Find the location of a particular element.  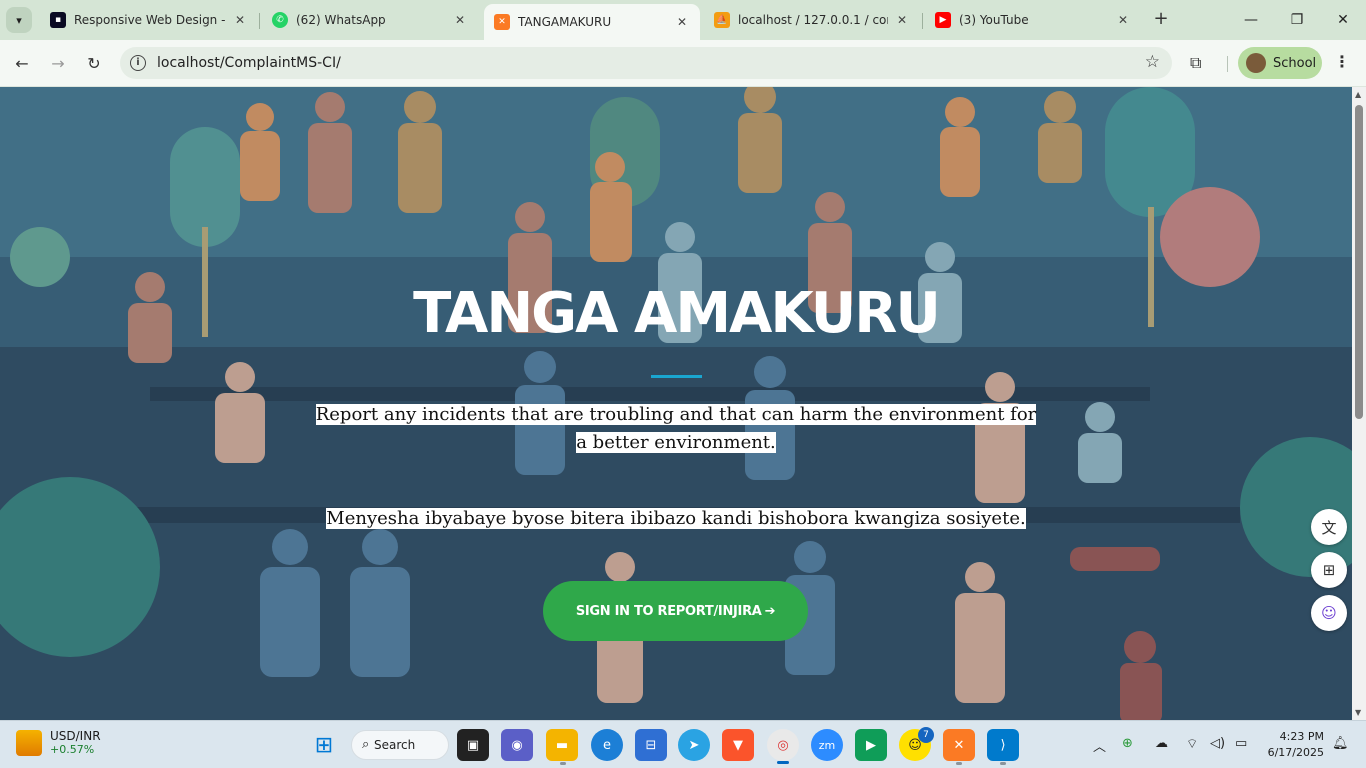

title-underline is located at coordinates (676, 376).